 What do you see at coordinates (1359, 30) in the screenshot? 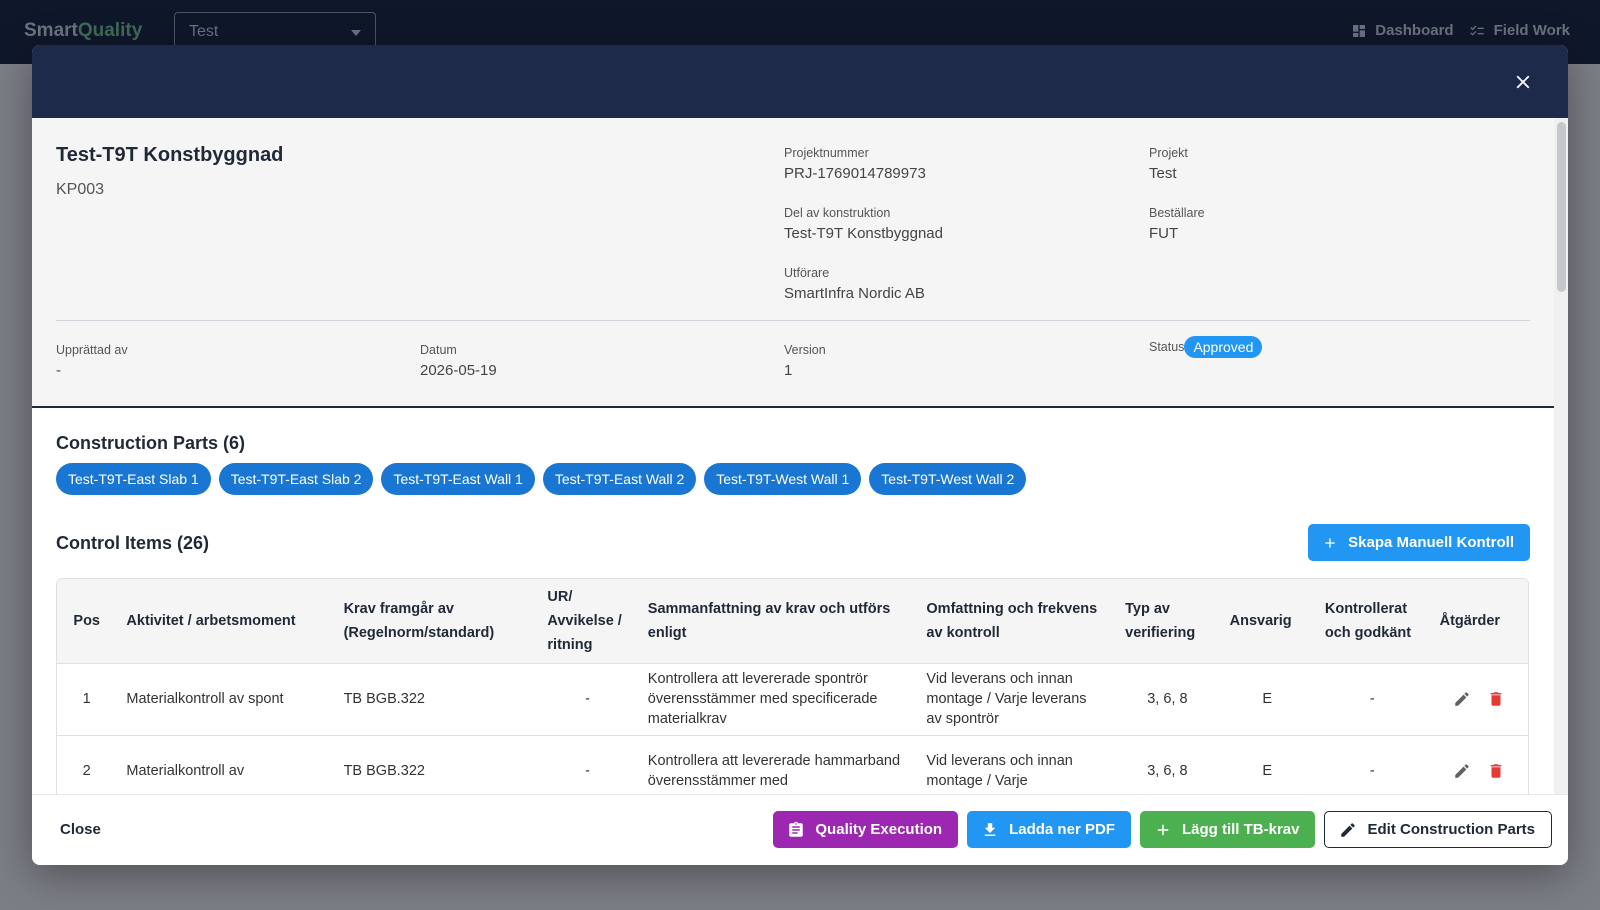
I see `dashboard-icon` at bounding box center [1359, 30].